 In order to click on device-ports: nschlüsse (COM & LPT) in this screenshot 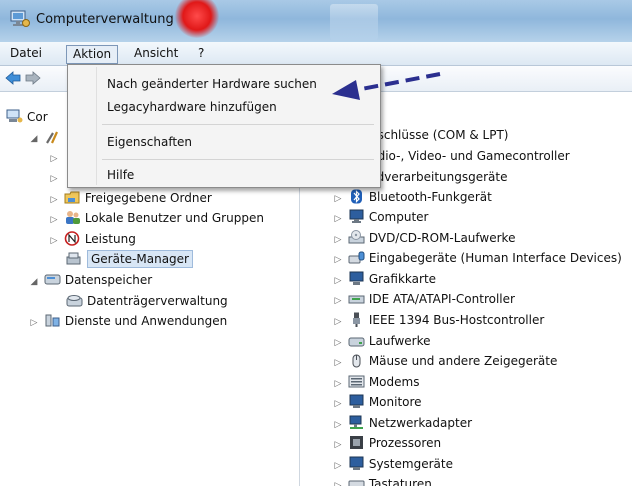, I will do `click(439, 135)`.